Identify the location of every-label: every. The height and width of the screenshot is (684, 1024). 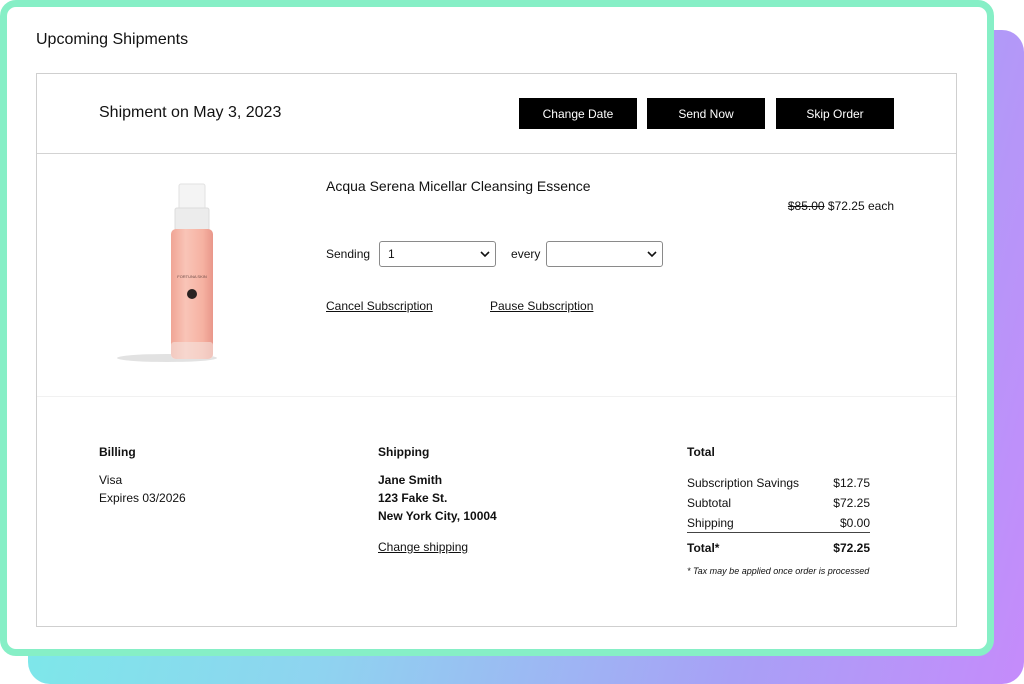
(526, 254).